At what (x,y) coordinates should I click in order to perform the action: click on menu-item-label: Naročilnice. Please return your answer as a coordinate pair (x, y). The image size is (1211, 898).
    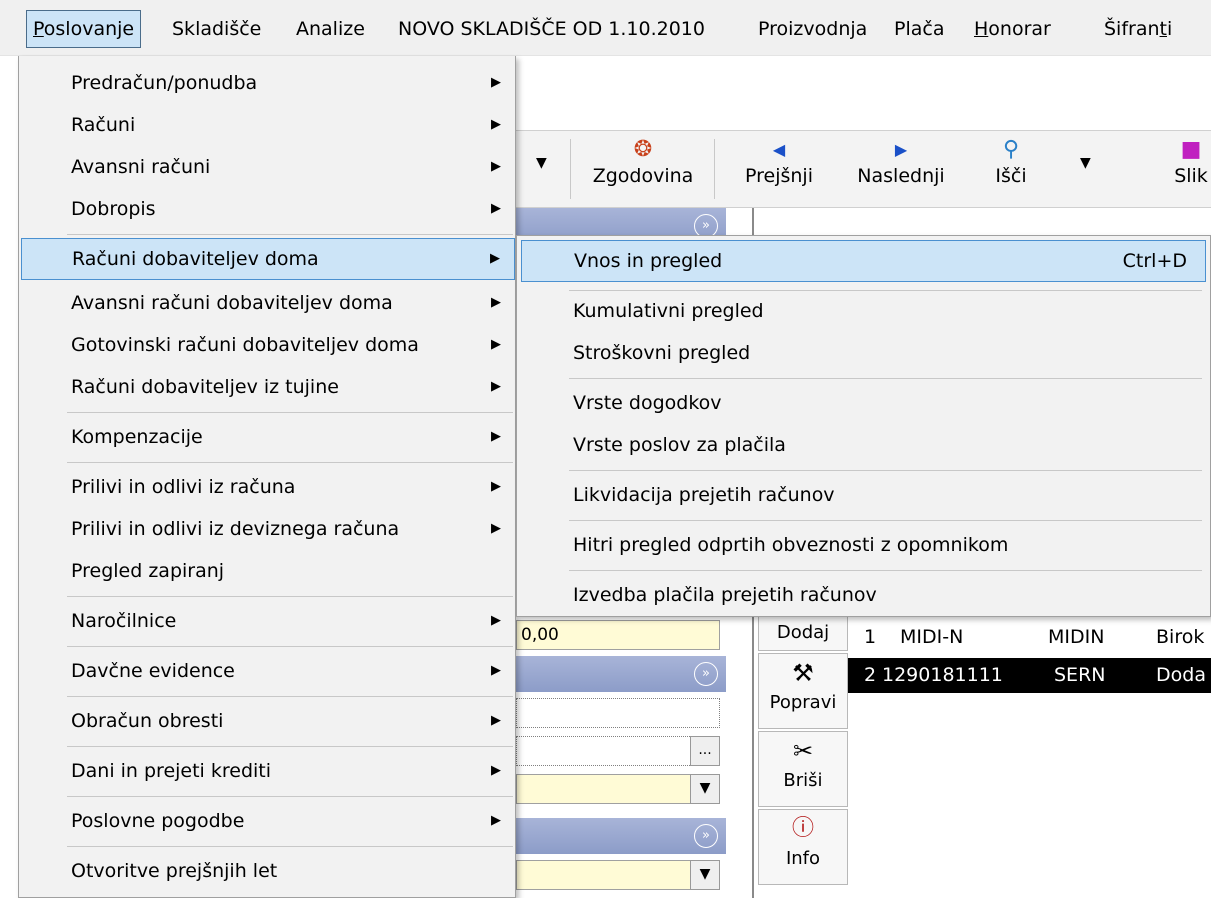
    Looking at the image, I should click on (124, 621).